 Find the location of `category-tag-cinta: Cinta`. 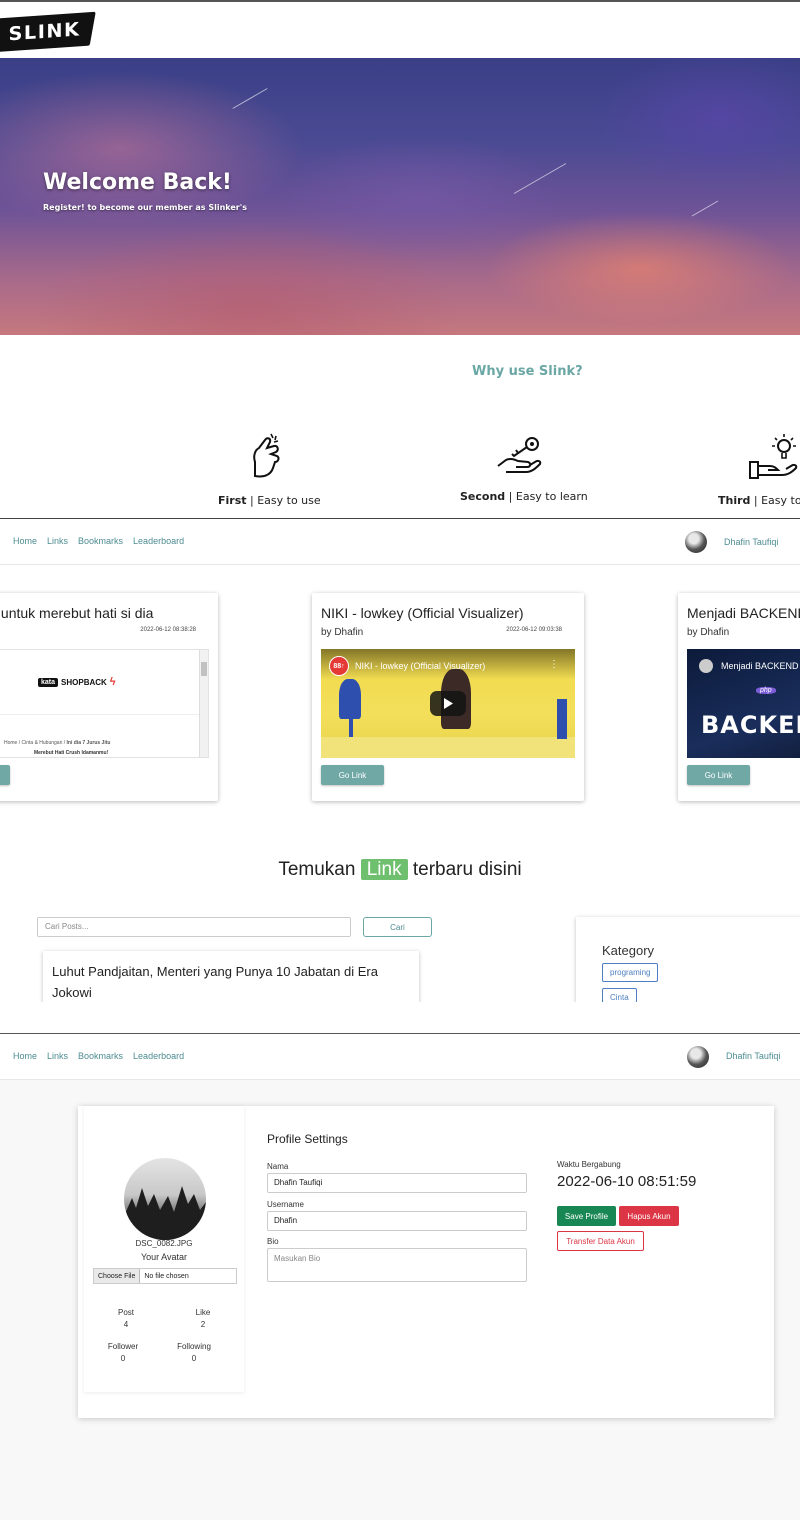

category-tag-cinta: Cinta is located at coordinates (619, 995).